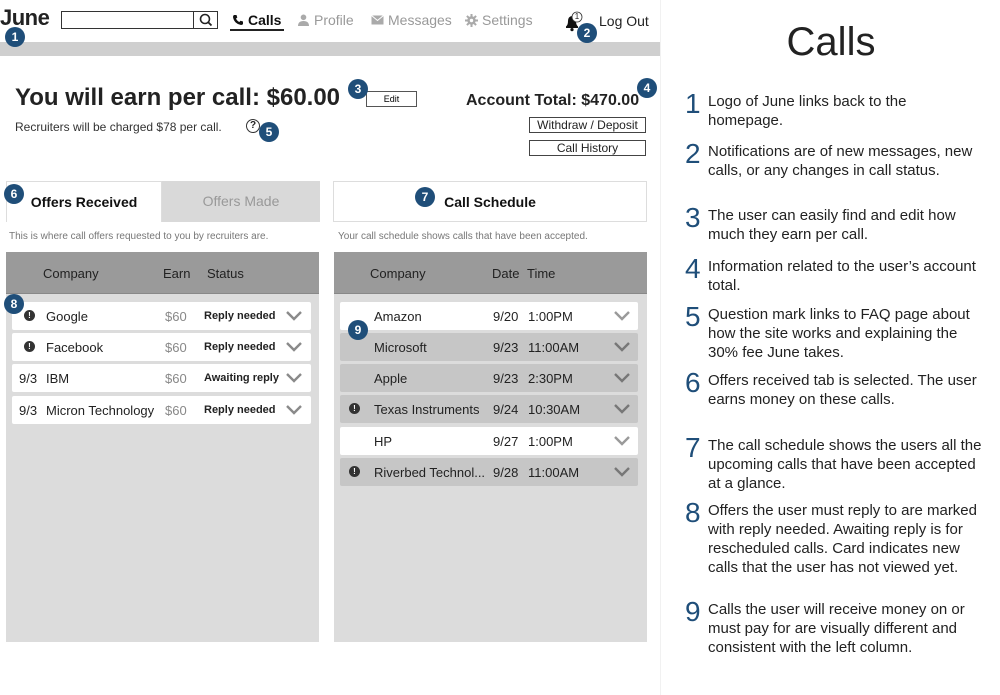 This screenshot has height=695, width=1000. I want to click on search-box, so click(139, 20).